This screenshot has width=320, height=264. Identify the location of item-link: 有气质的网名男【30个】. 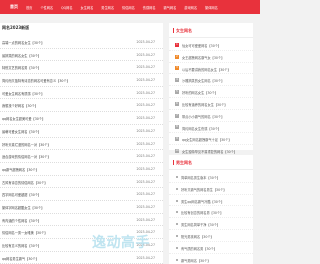
(199, 248).